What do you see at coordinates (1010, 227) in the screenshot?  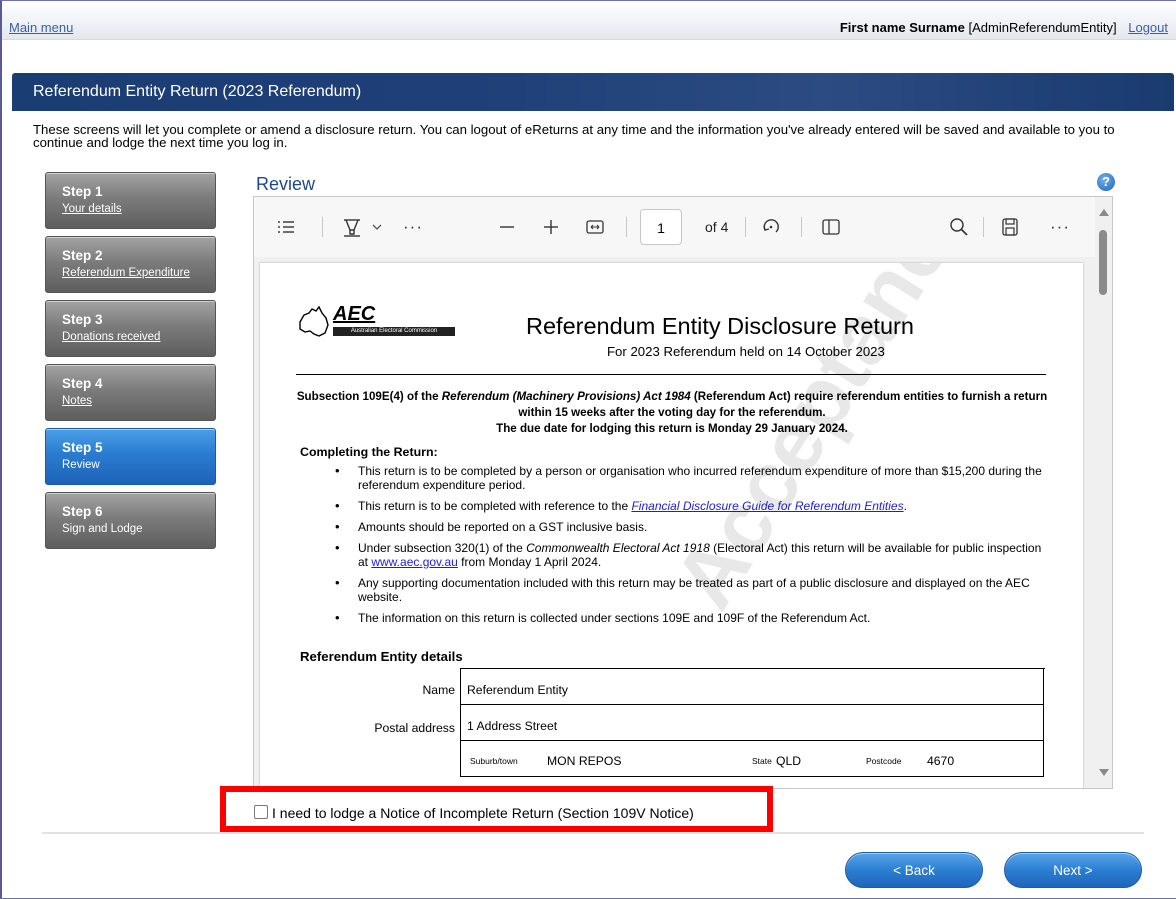 I see `save-icon` at bounding box center [1010, 227].